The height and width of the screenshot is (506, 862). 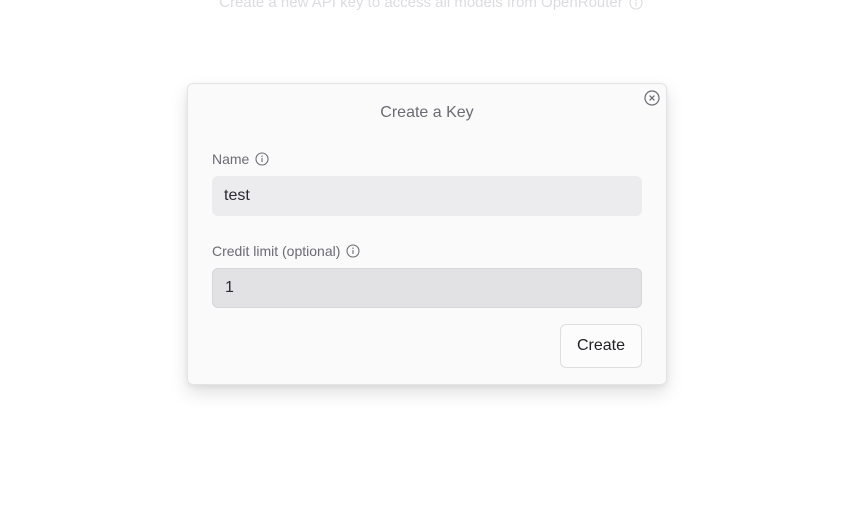 I want to click on close-icon, so click(x=652, y=98).